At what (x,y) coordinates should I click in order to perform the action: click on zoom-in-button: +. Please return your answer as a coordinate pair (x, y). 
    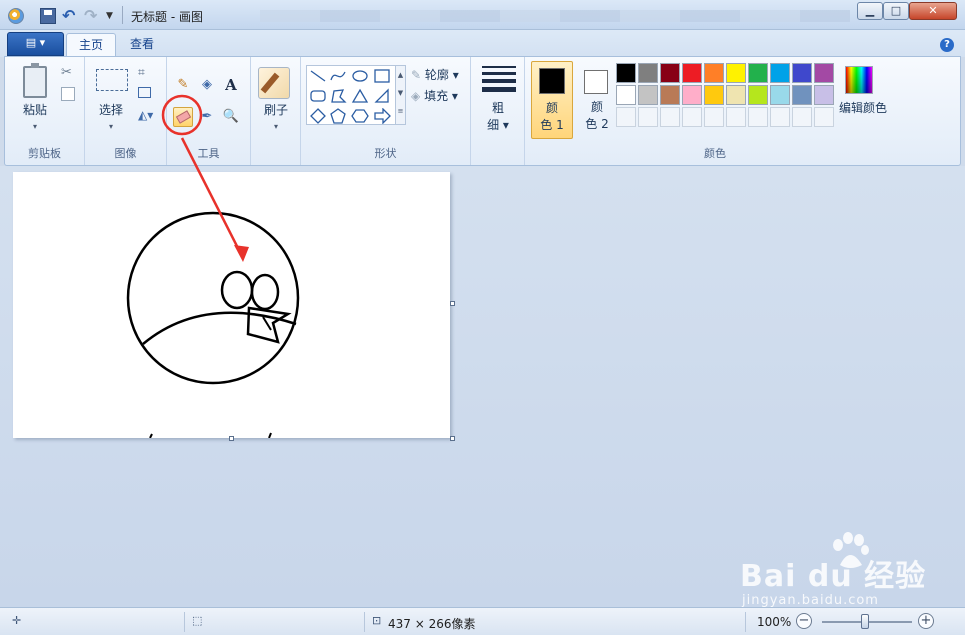
    Looking at the image, I should click on (926, 621).